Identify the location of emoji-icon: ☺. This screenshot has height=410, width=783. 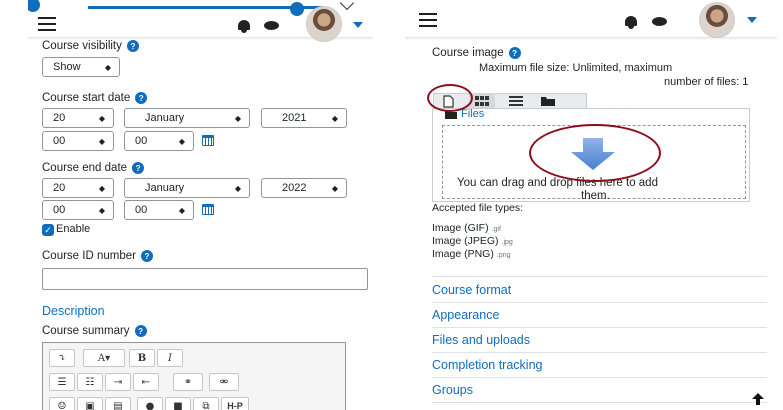
(62, 403).